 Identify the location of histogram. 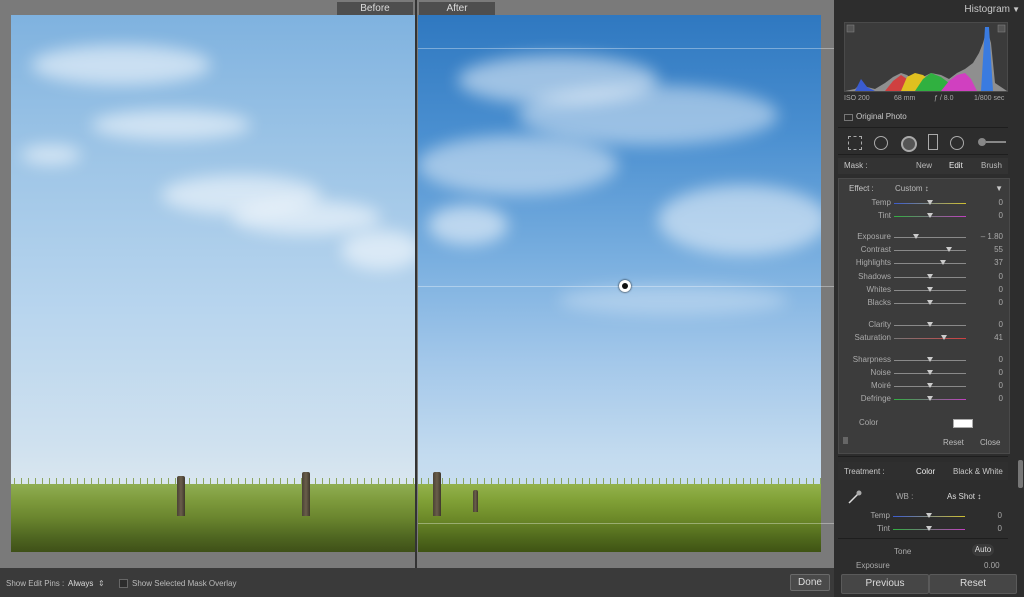
(926, 57).